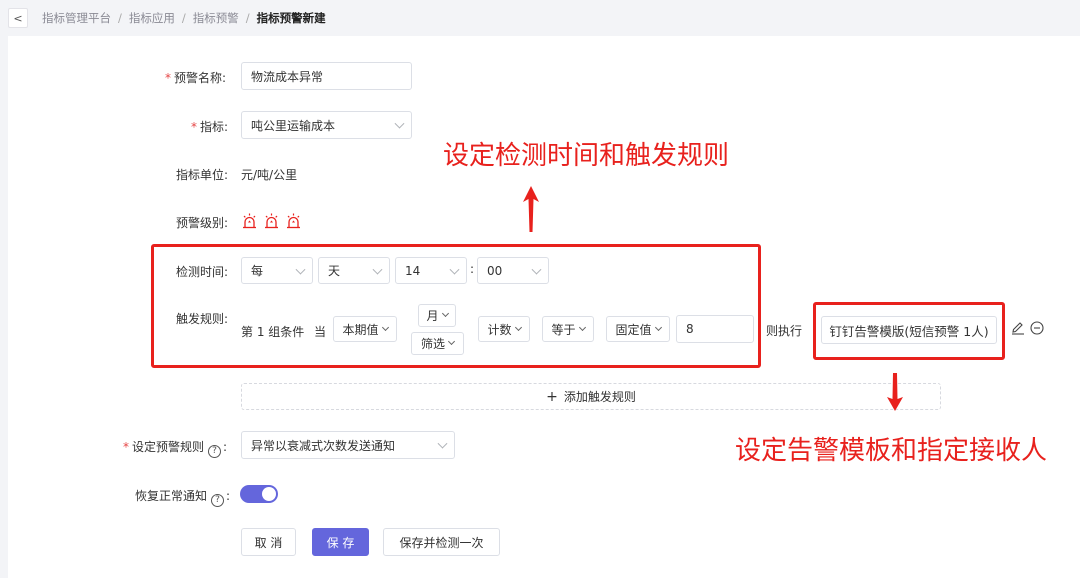 The width and height of the screenshot is (1080, 578). I want to click on level-label: 预警级别:, so click(202, 223).